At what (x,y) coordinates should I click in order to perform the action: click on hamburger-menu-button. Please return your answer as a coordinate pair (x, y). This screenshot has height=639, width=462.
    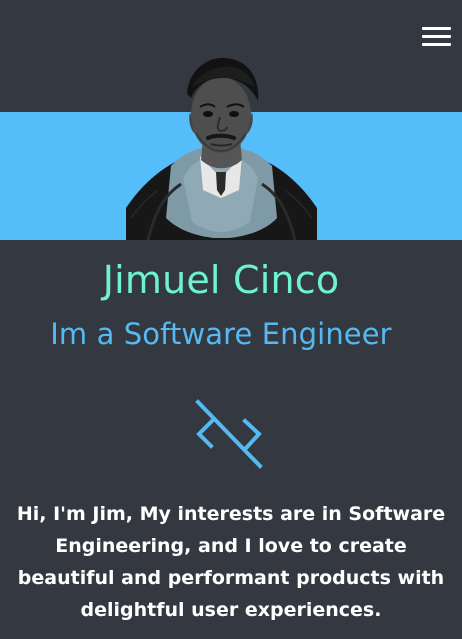
    Looking at the image, I should click on (436, 37).